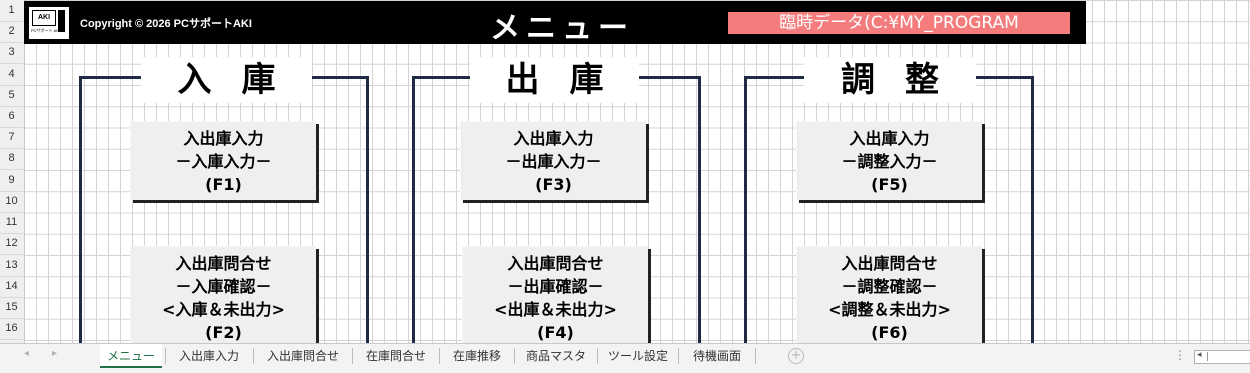 This screenshot has width=1250, height=373. I want to click on page-title: メニュー, so click(562, 28).